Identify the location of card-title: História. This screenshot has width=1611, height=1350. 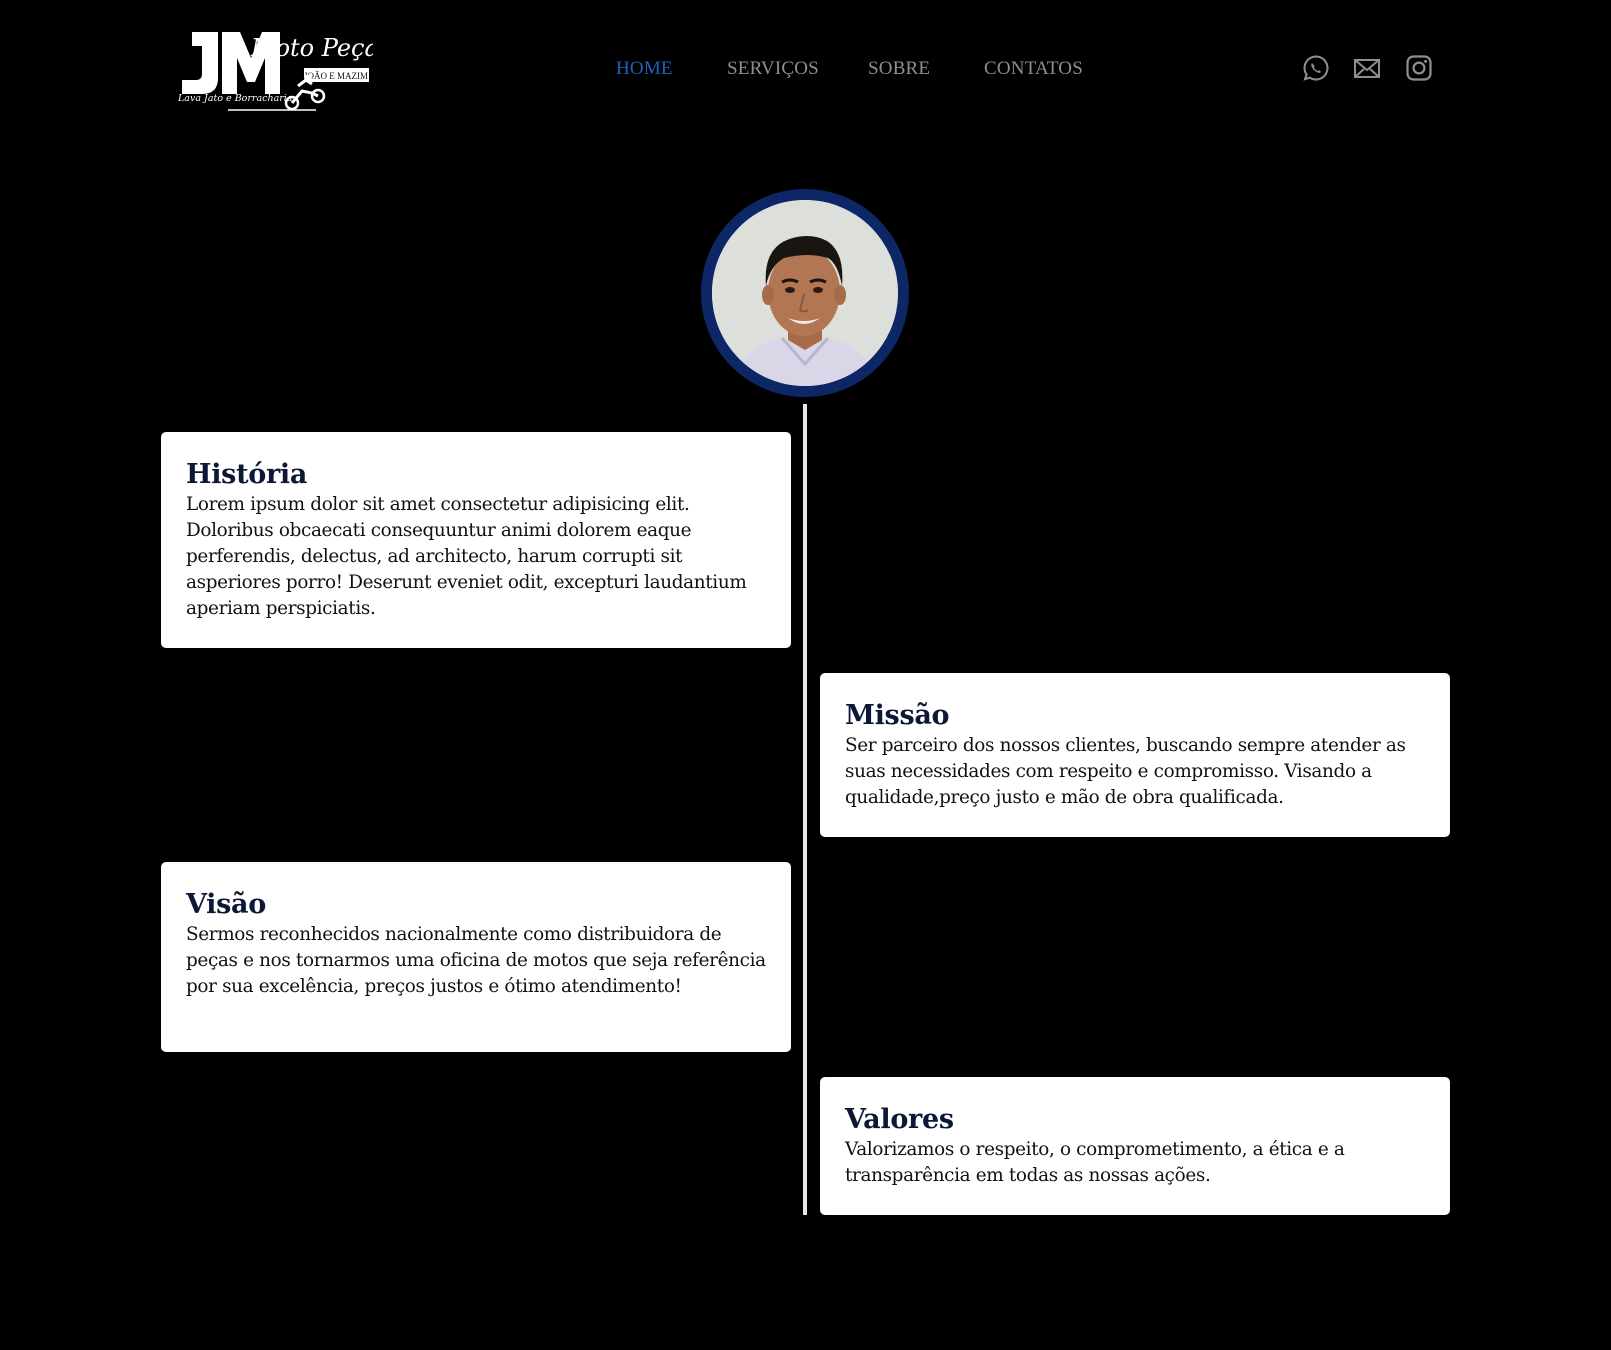
(247, 474).